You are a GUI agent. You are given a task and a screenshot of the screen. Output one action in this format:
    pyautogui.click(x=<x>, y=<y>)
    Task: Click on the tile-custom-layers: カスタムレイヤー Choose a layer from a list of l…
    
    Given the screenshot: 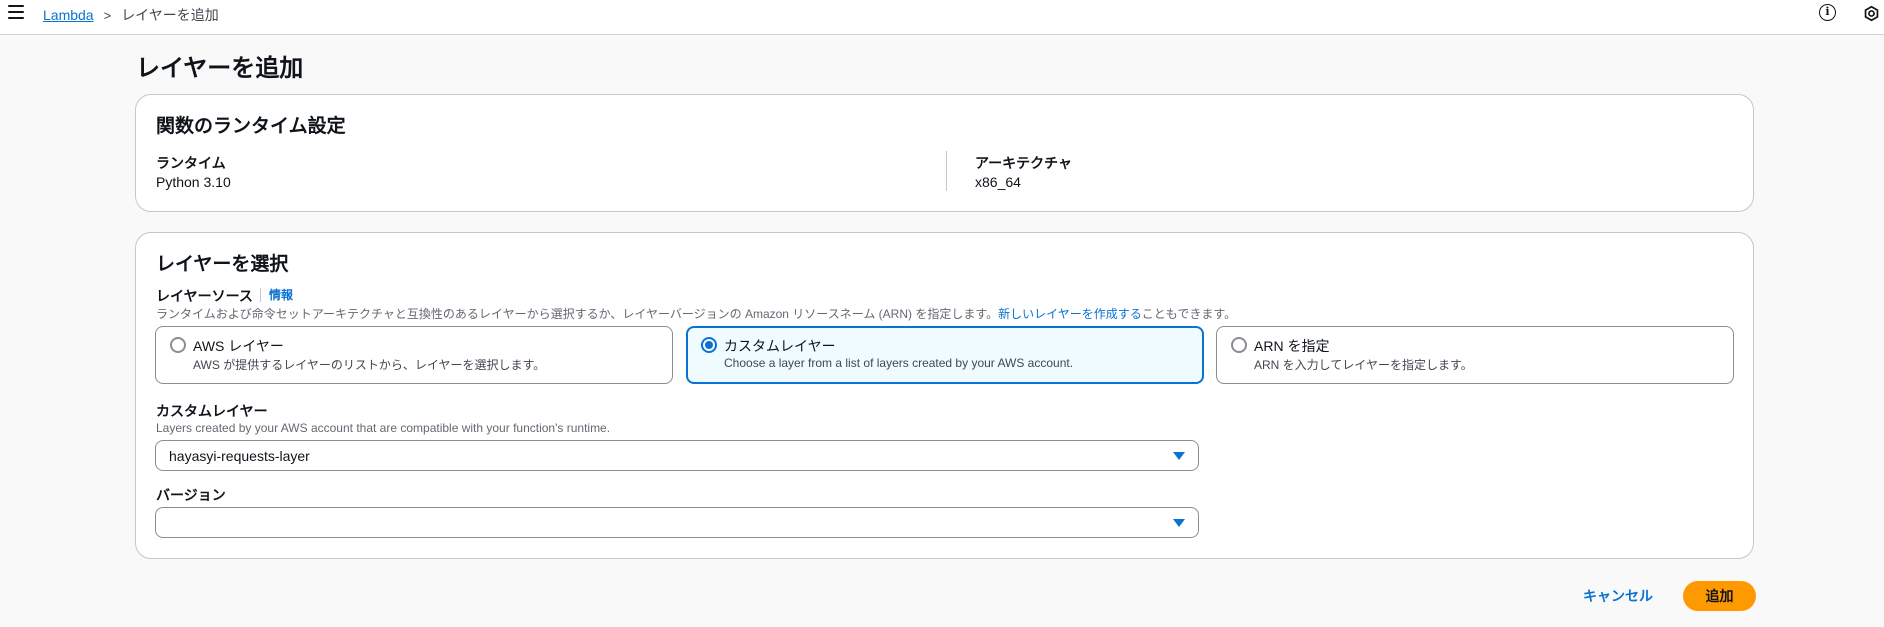 What is the action you would take?
    pyautogui.click(x=945, y=355)
    